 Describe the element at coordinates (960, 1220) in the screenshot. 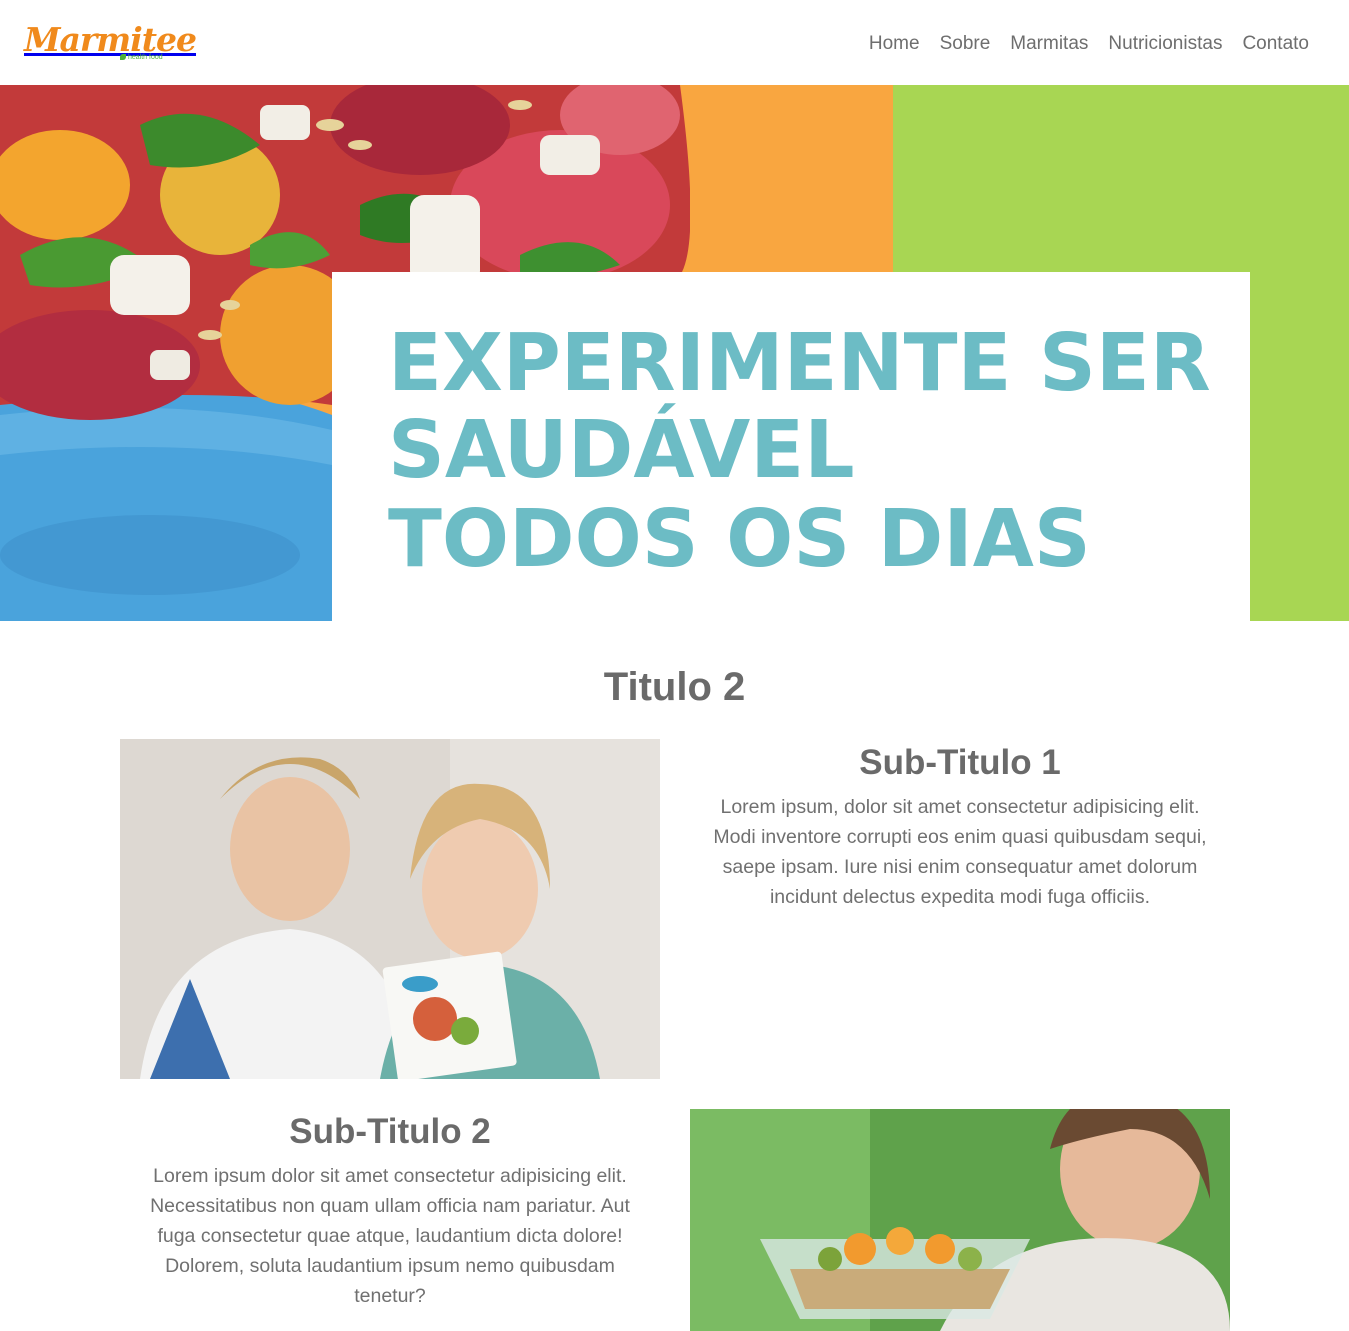

I see `healthy-bowl-image` at that location.